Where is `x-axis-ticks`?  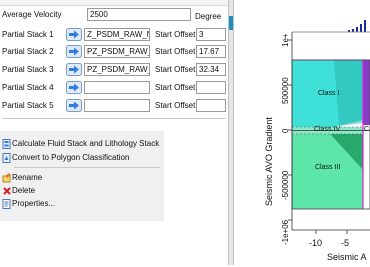 x-axis-ticks is located at coordinates (331, 232).